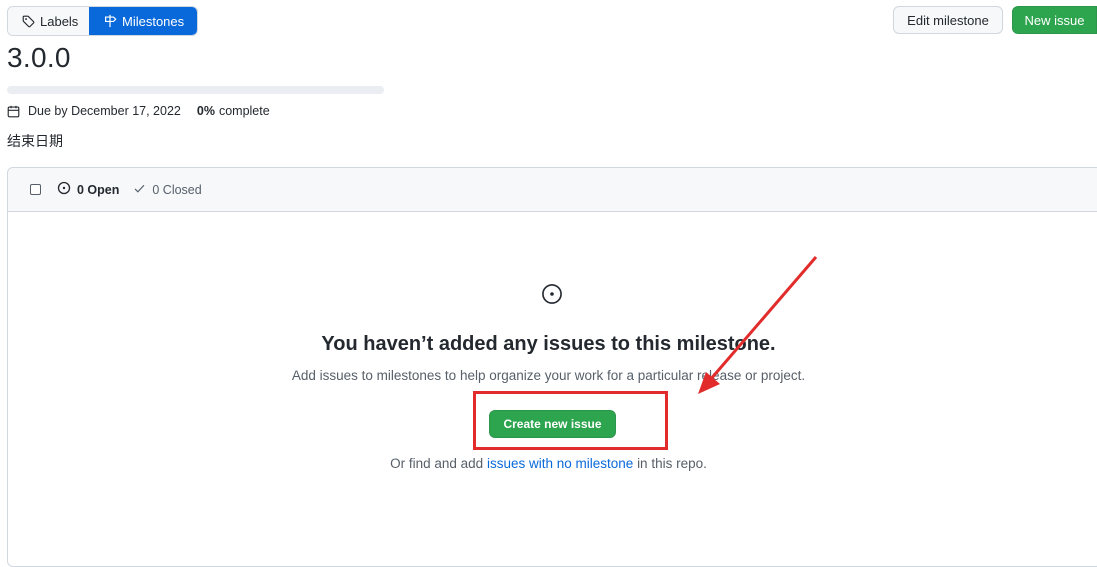 The image size is (1097, 567). What do you see at coordinates (552, 190) in the screenshot?
I see `issues-box-header: 0 Open 0 Closed` at bounding box center [552, 190].